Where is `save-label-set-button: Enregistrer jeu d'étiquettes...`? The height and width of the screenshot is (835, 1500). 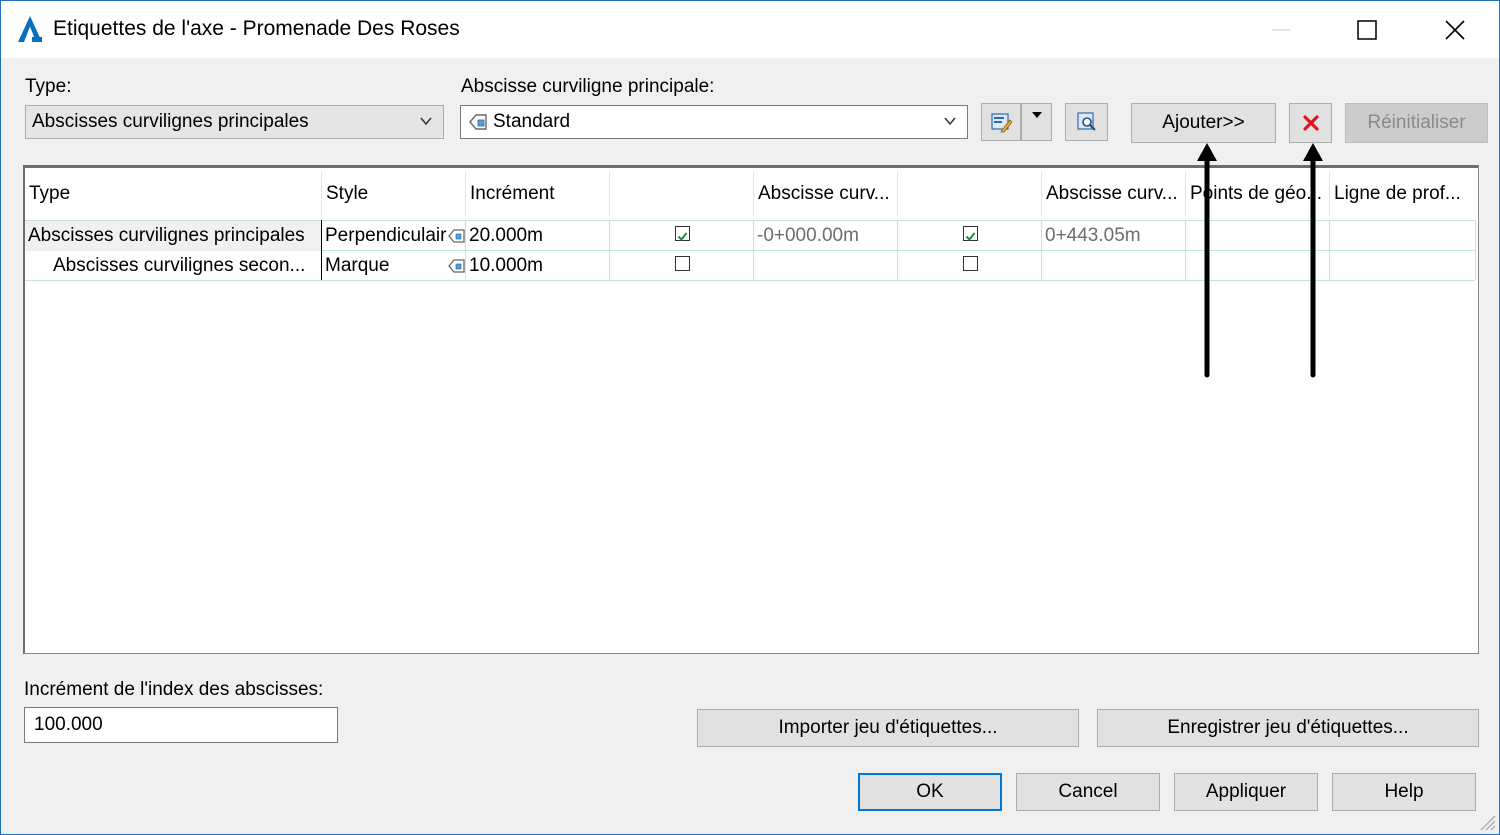 save-label-set-button: Enregistrer jeu d'étiquettes... is located at coordinates (1288, 728).